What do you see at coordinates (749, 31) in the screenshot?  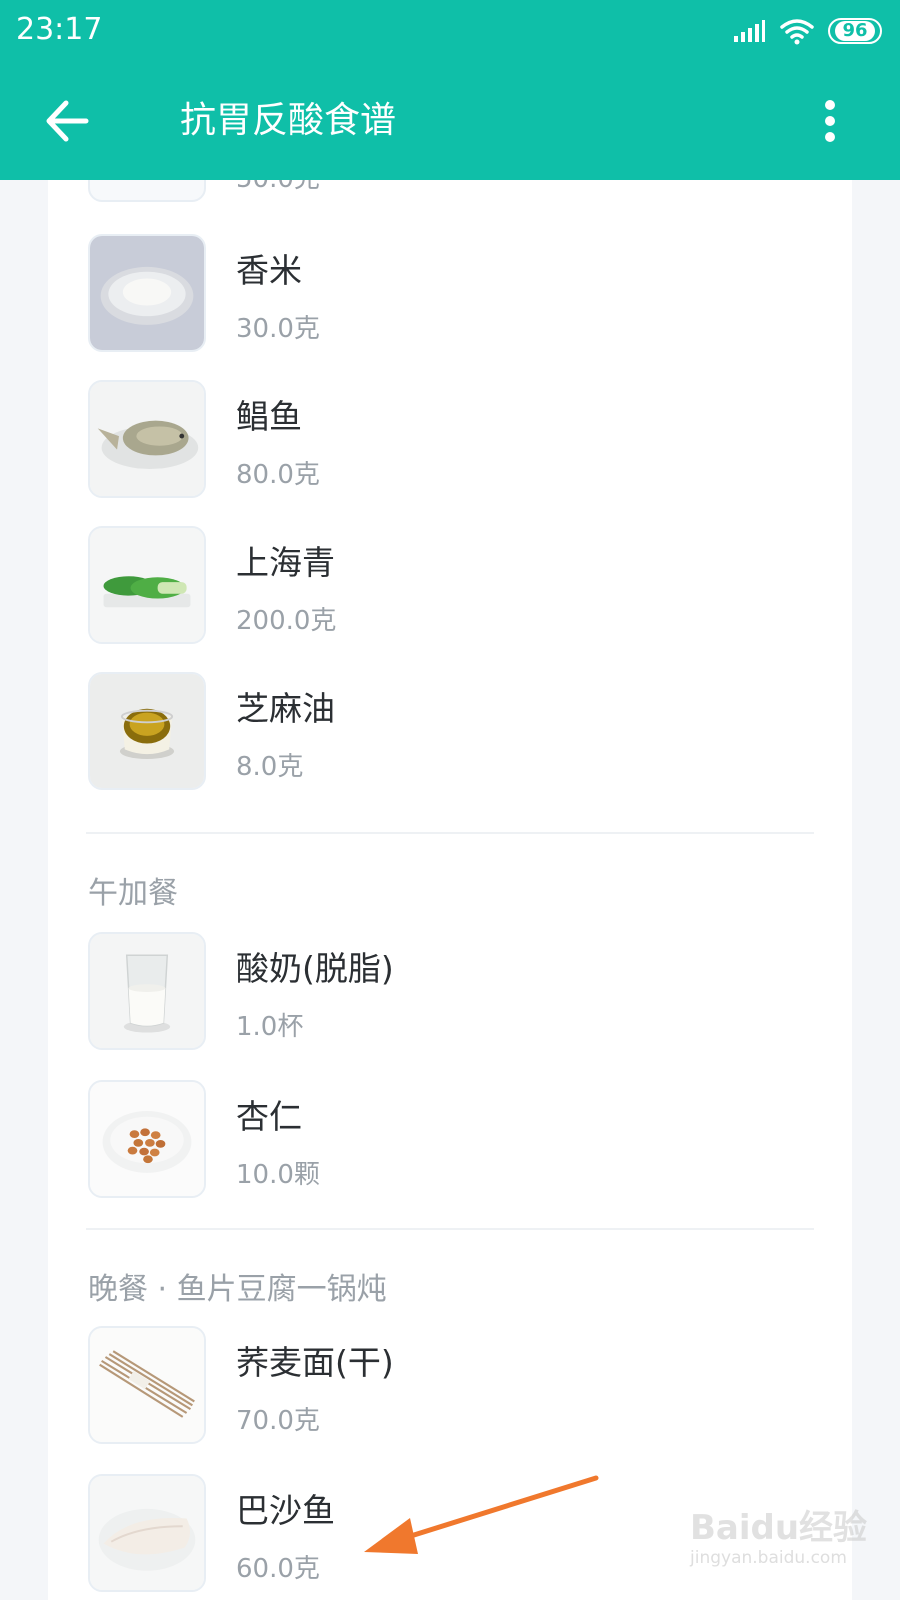 I see `signal-icon` at bounding box center [749, 31].